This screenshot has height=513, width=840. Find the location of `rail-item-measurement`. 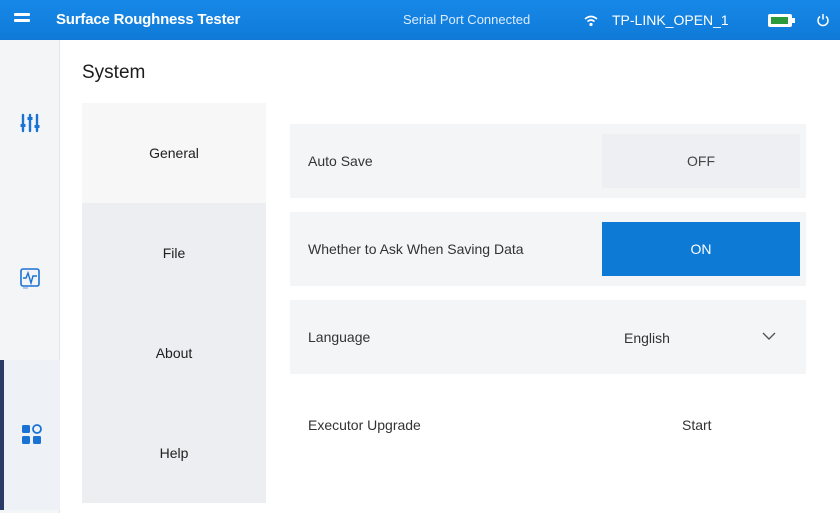

rail-item-measurement is located at coordinates (30, 279).